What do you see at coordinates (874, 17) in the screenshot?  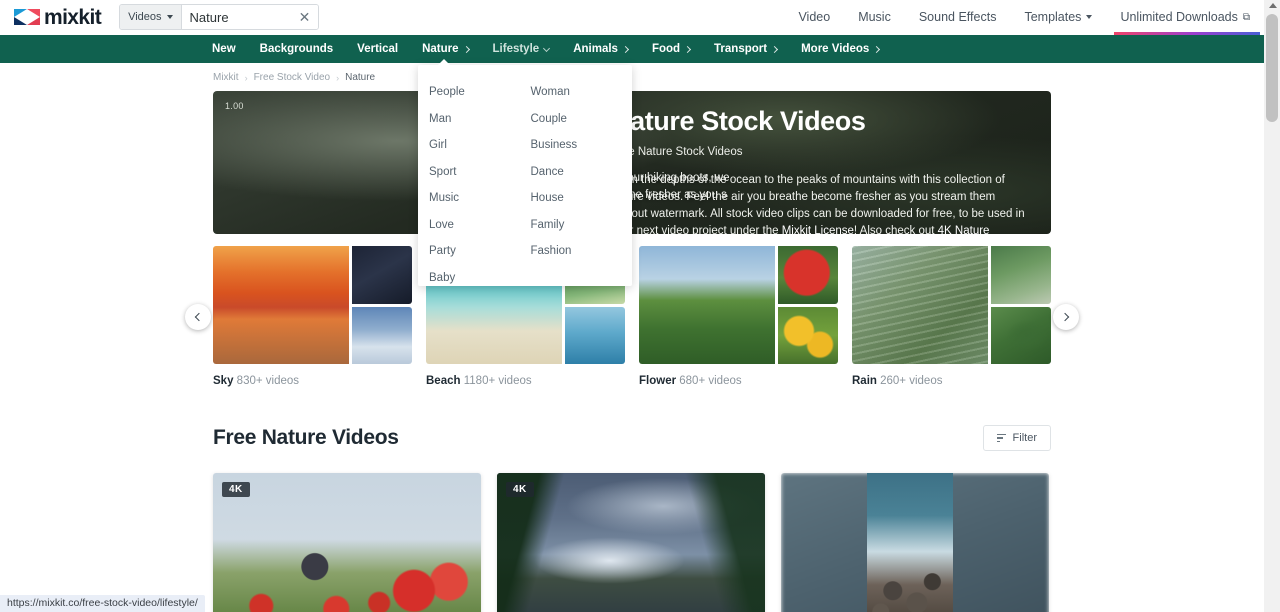 I see `top-nav-music: Music` at bounding box center [874, 17].